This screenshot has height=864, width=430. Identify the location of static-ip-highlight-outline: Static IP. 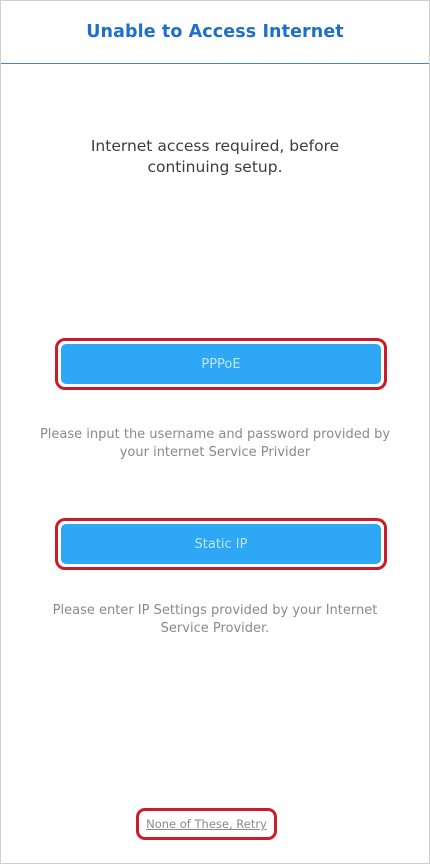
(221, 544).